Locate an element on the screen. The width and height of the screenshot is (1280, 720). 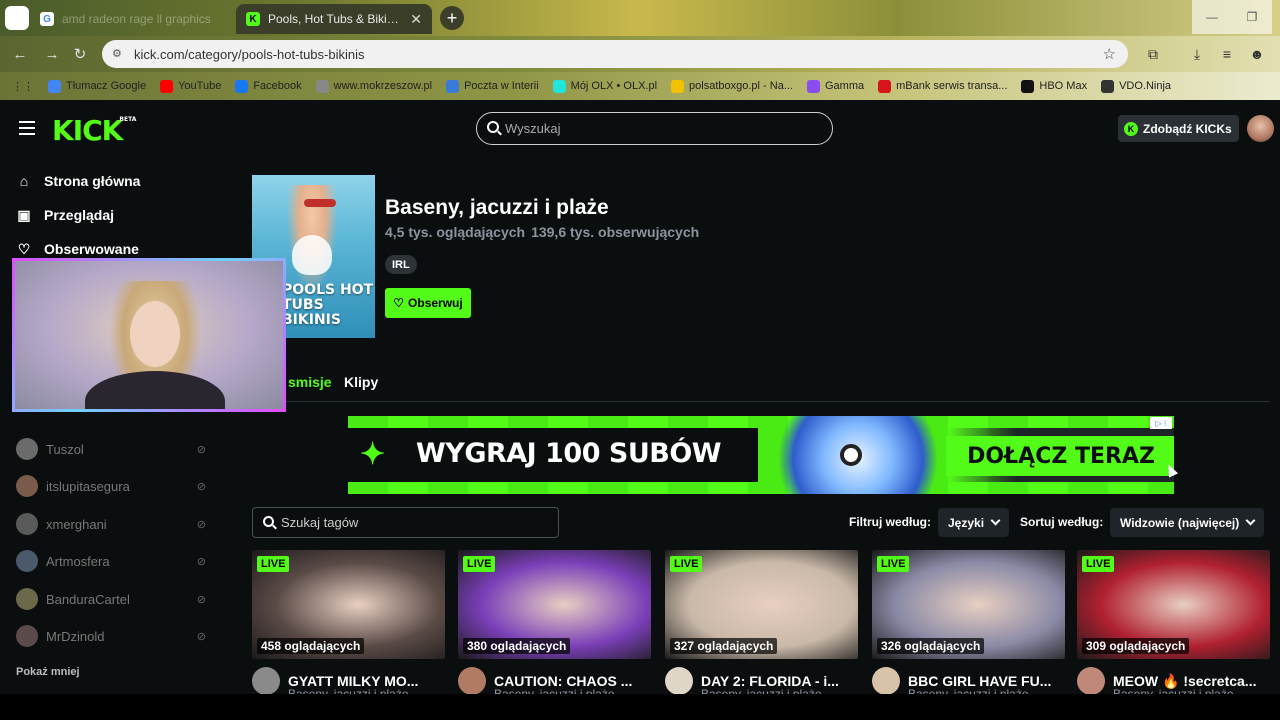
channel-name: BanduraCartel is located at coordinates (88, 599).